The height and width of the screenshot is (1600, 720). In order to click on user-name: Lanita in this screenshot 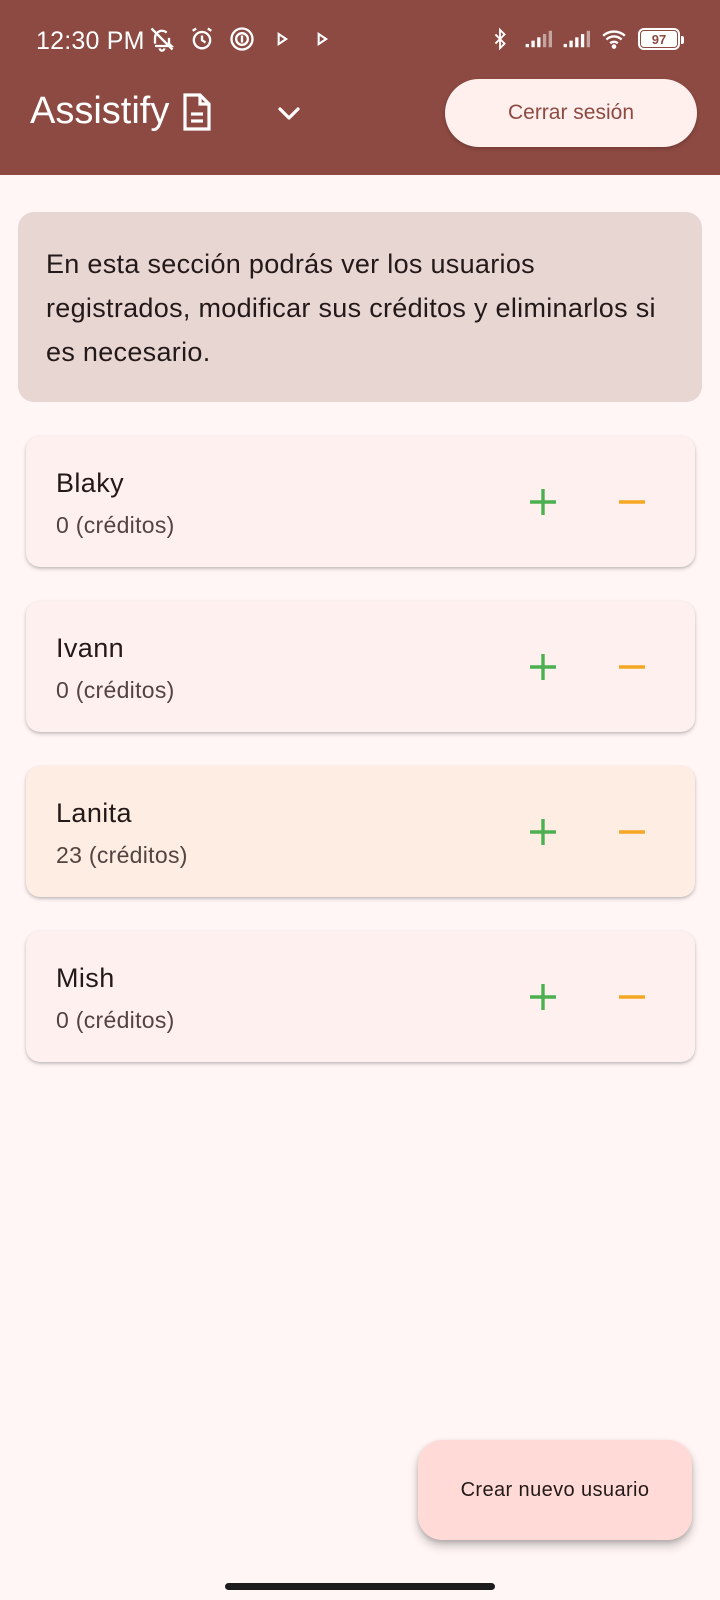, I will do `click(94, 813)`.